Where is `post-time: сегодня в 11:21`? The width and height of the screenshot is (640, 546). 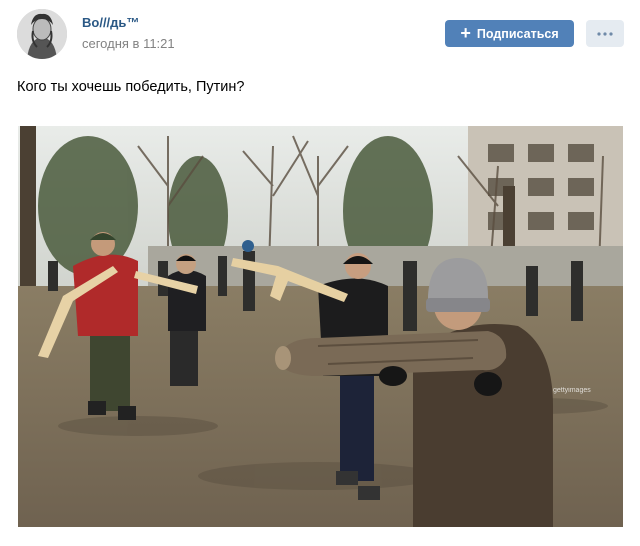
post-time: сегодня в 11:21 is located at coordinates (128, 43).